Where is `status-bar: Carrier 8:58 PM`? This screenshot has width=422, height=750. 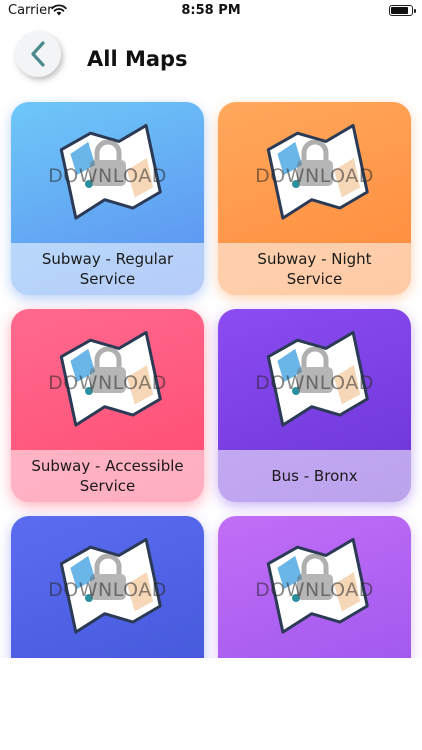 status-bar: Carrier 8:58 PM is located at coordinates (211, 12).